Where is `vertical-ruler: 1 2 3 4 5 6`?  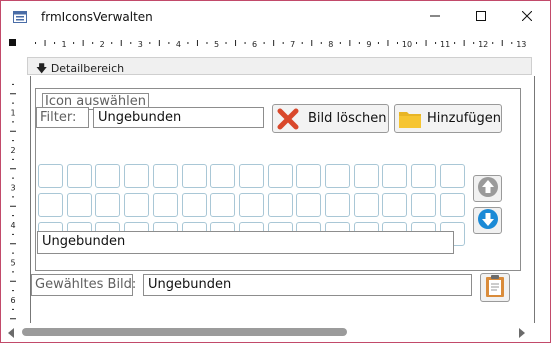
vertical-ruler: 1 2 3 4 5 6 is located at coordinates (12, 187).